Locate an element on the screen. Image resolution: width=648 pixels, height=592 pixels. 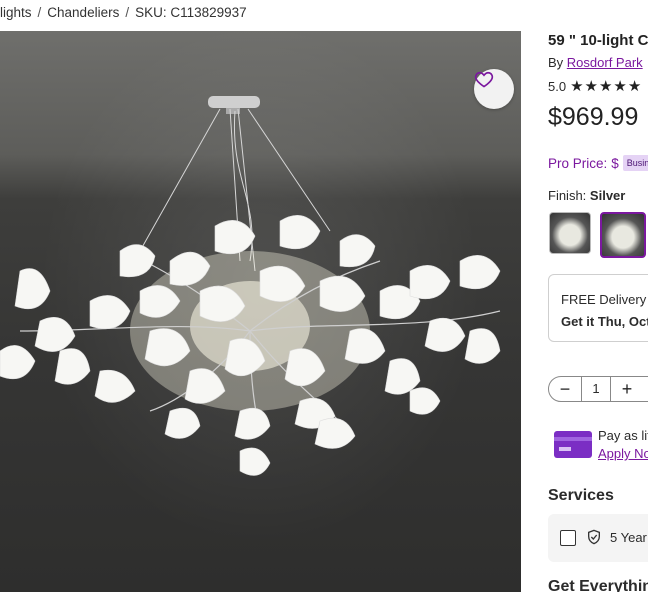
services-heading: Services is located at coordinates (581, 495).